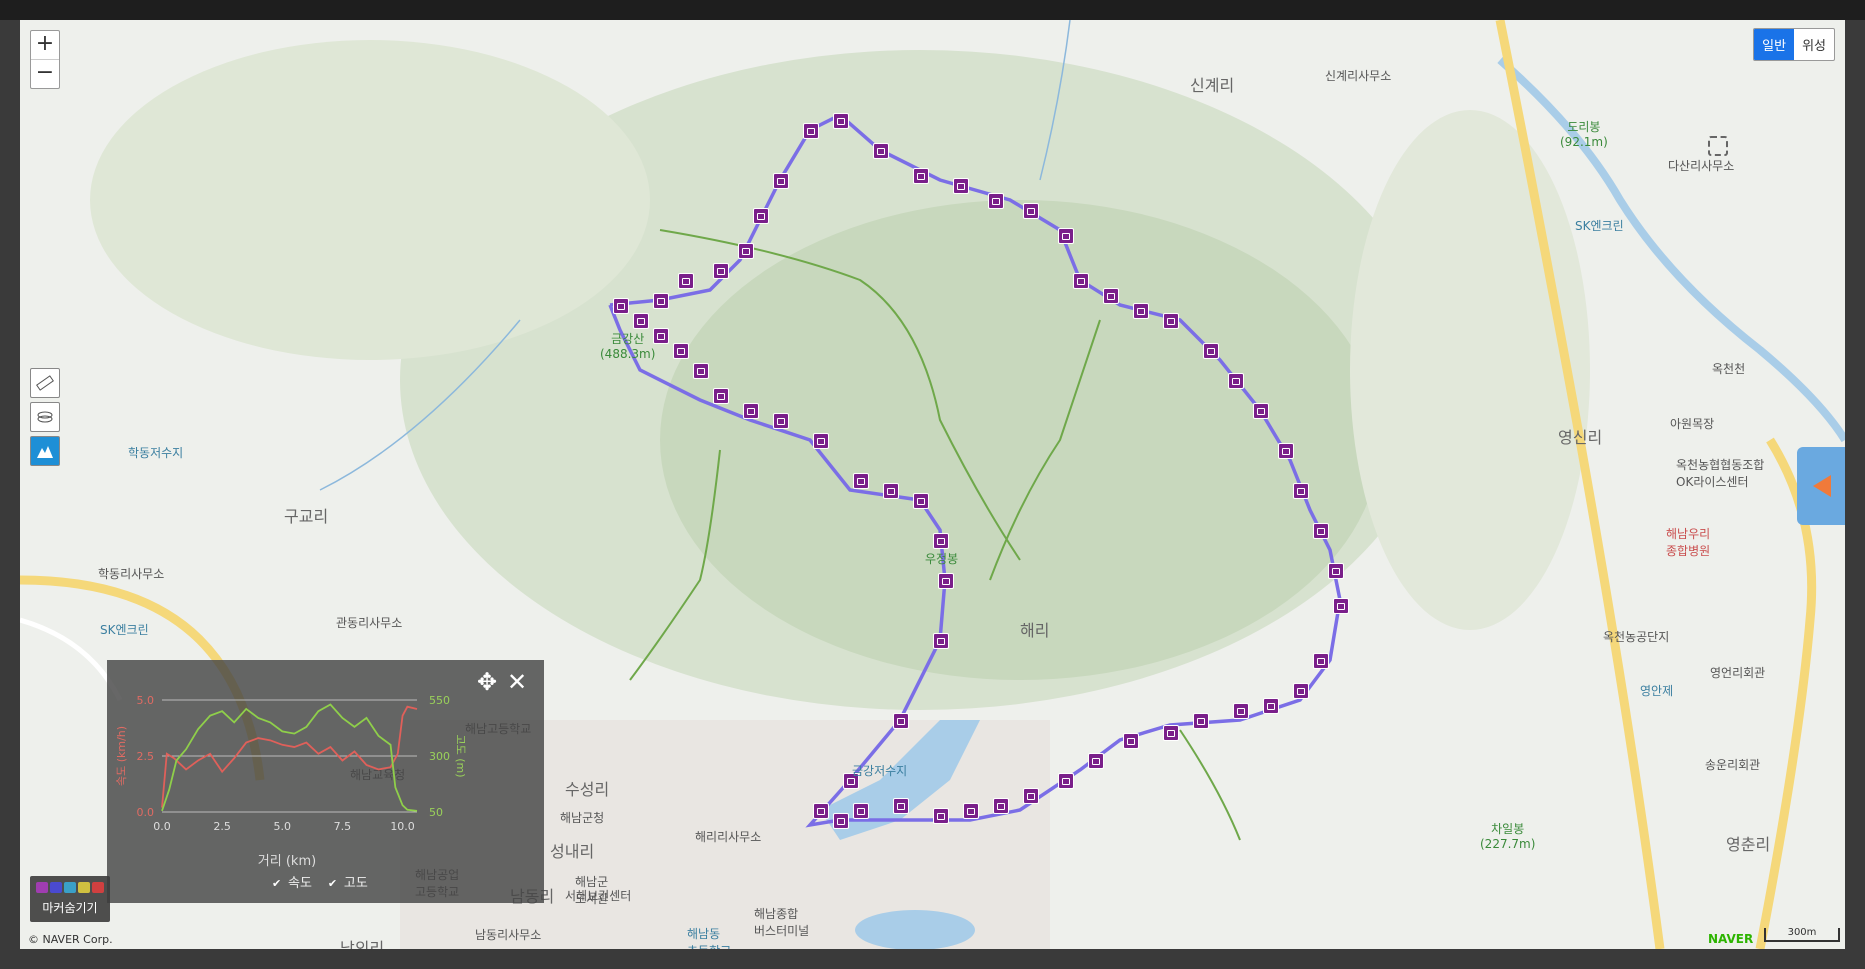 The image size is (1865, 969). Describe the element at coordinates (1814, 44) in the screenshot. I see `map-type-satellite: 위성` at that location.